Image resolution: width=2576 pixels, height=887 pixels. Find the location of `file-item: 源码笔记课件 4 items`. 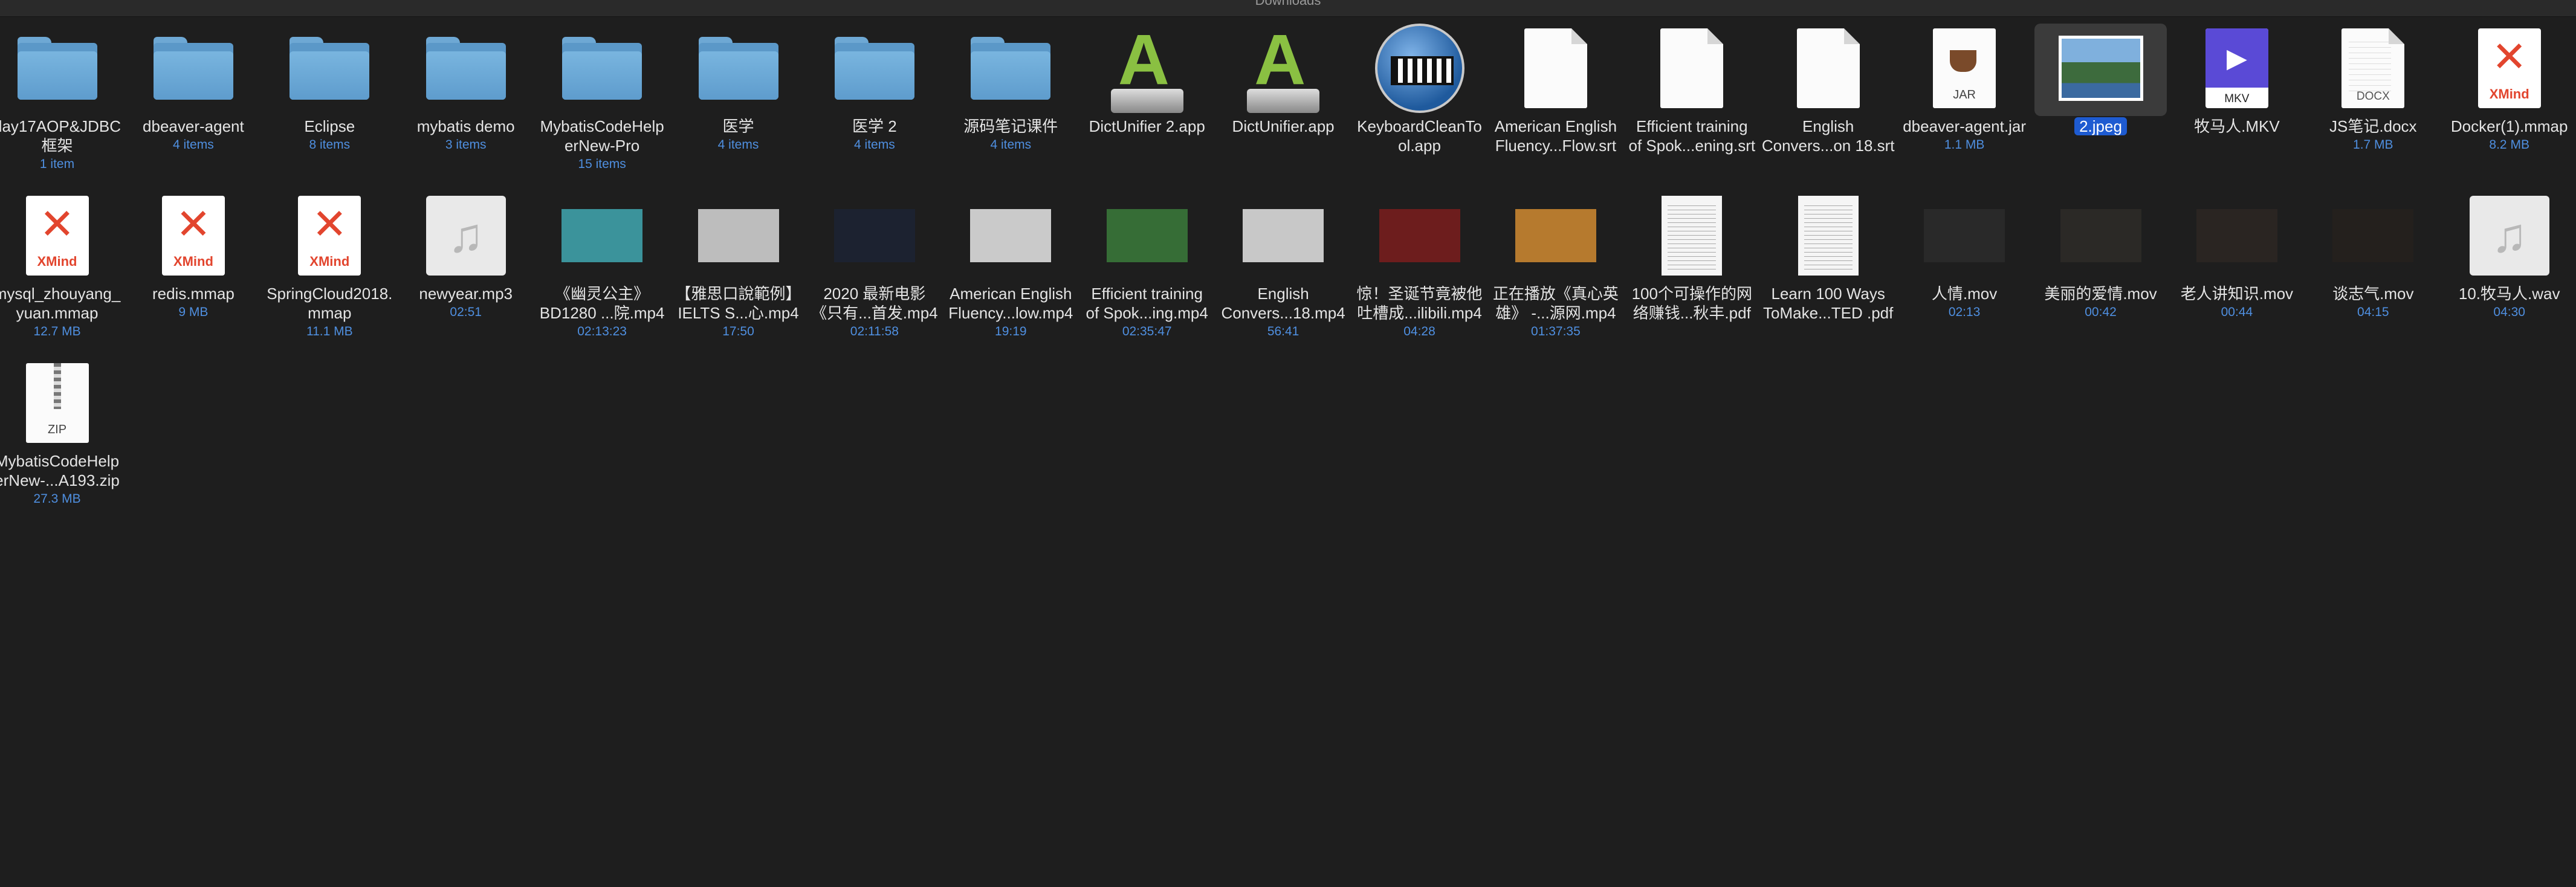

file-item: 源码笔记课件 4 items is located at coordinates (1011, 102).